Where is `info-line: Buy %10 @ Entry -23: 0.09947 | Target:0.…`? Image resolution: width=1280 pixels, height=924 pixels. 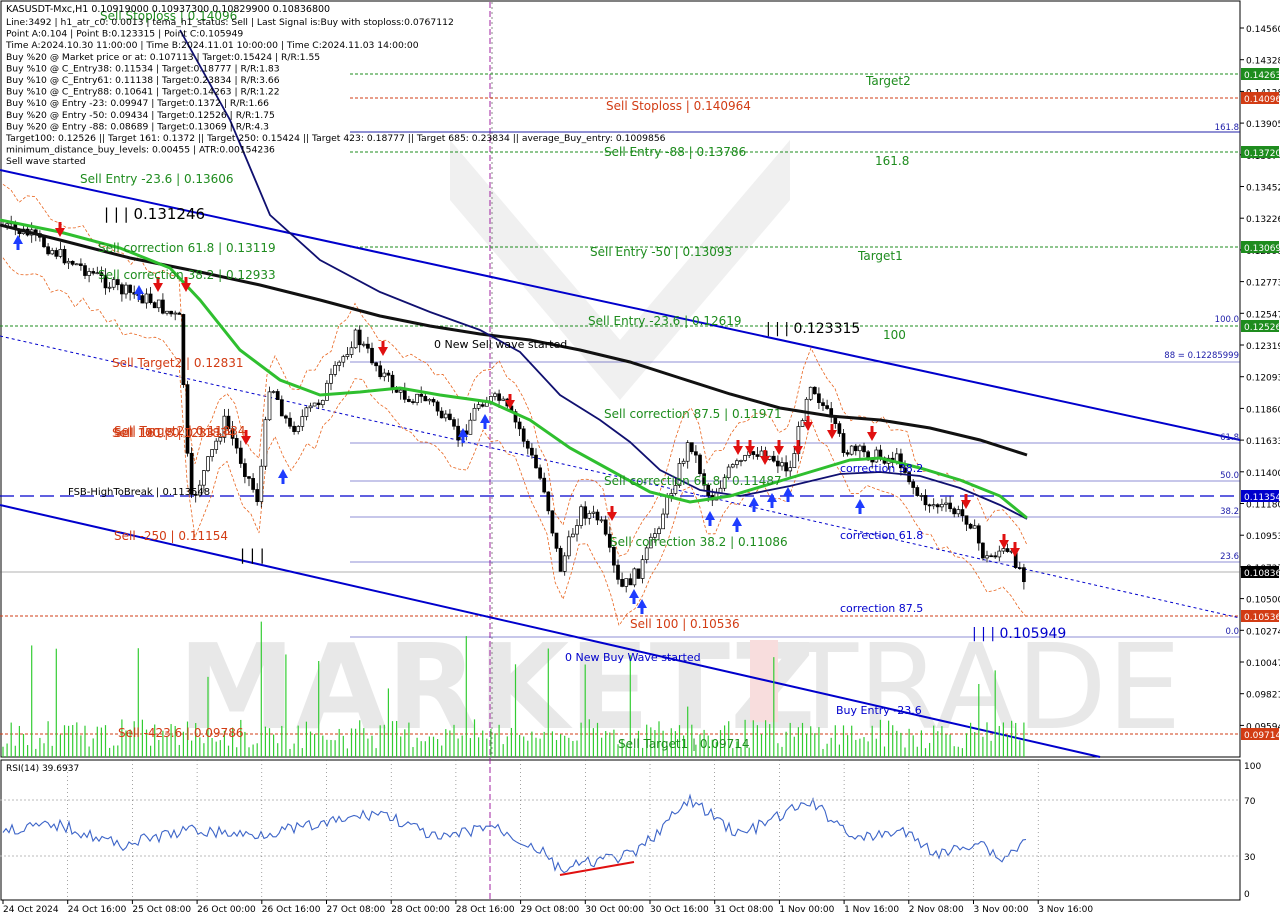
info-line: Buy %10 @ Entry -23: 0.09947 | Target:0.… is located at coordinates (137, 103).